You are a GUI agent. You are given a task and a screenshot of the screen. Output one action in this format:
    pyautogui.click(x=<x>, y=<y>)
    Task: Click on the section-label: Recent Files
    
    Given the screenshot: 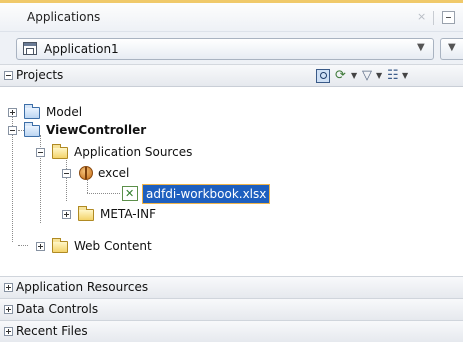 What is the action you would take?
    pyautogui.click(x=52, y=331)
    